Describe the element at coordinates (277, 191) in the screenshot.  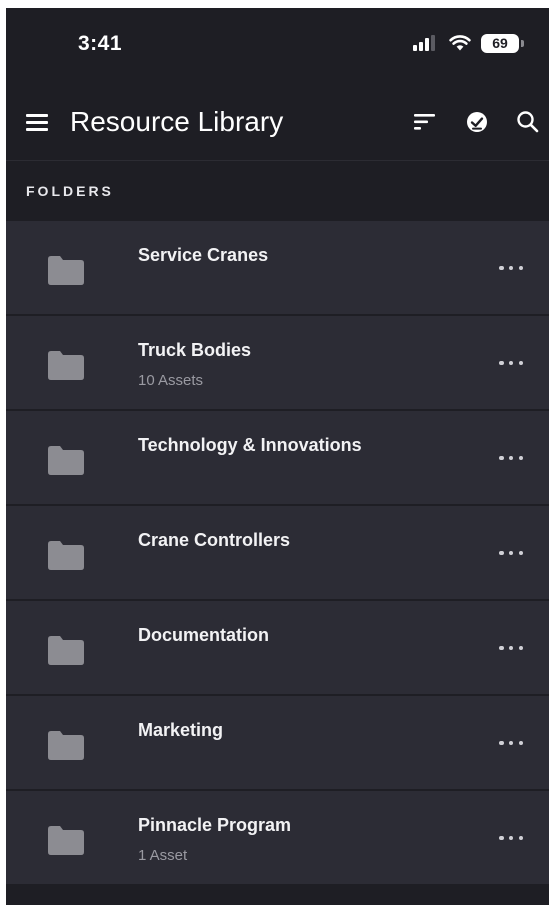
I see `section-header: FOLDERS` at that location.